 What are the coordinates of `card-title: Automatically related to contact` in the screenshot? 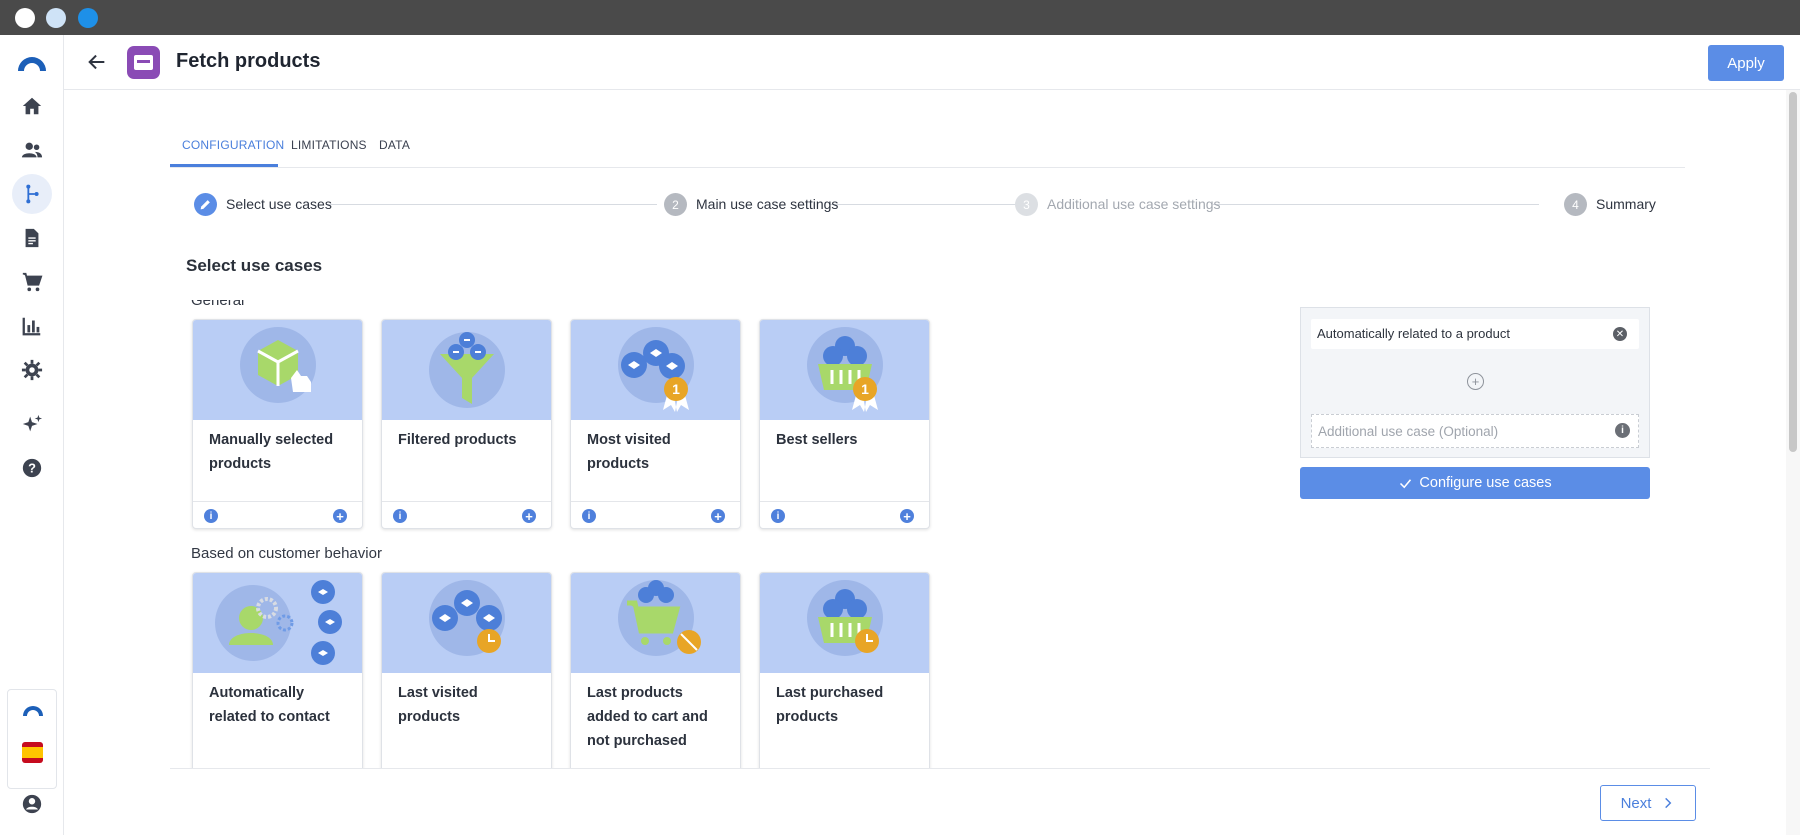 It's located at (269, 705).